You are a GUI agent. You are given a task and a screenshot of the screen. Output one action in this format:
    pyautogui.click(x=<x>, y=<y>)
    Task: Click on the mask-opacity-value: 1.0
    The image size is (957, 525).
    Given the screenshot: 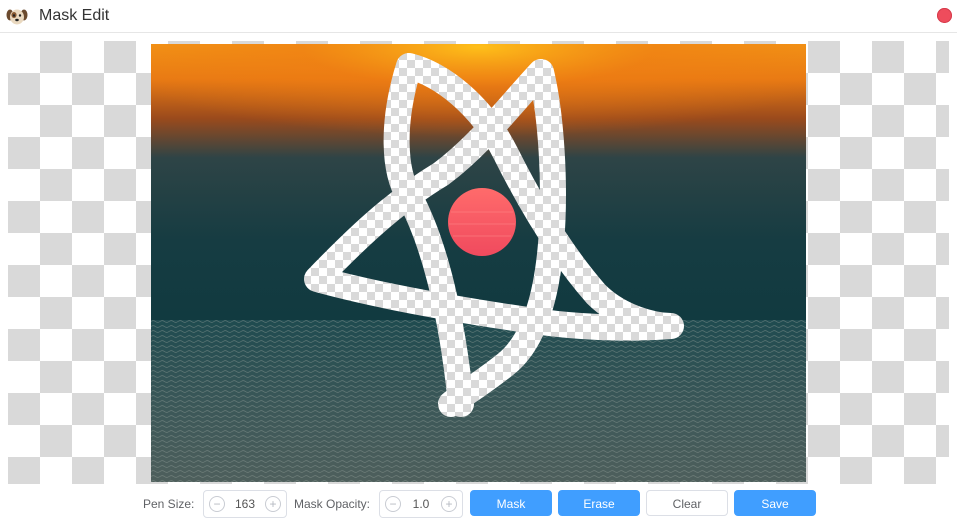 What is the action you would take?
    pyautogui.click(x=421, y=504)
    